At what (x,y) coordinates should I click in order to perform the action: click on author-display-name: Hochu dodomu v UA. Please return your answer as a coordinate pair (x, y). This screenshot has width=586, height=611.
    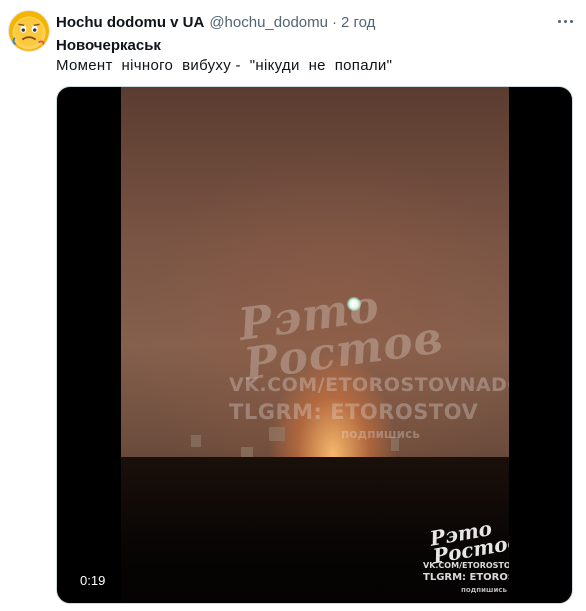
    Looking at the image, I should click on (130, 22).